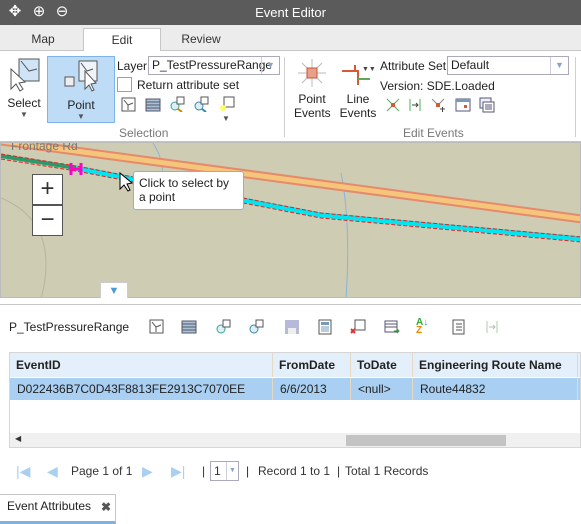 Image resolution: width=581 pixels, height=524 pixels. What do you see at coordinates (312, 88) in the screenshot?
I see `point-events-button: Point Events` at bounding box center [312, 88].